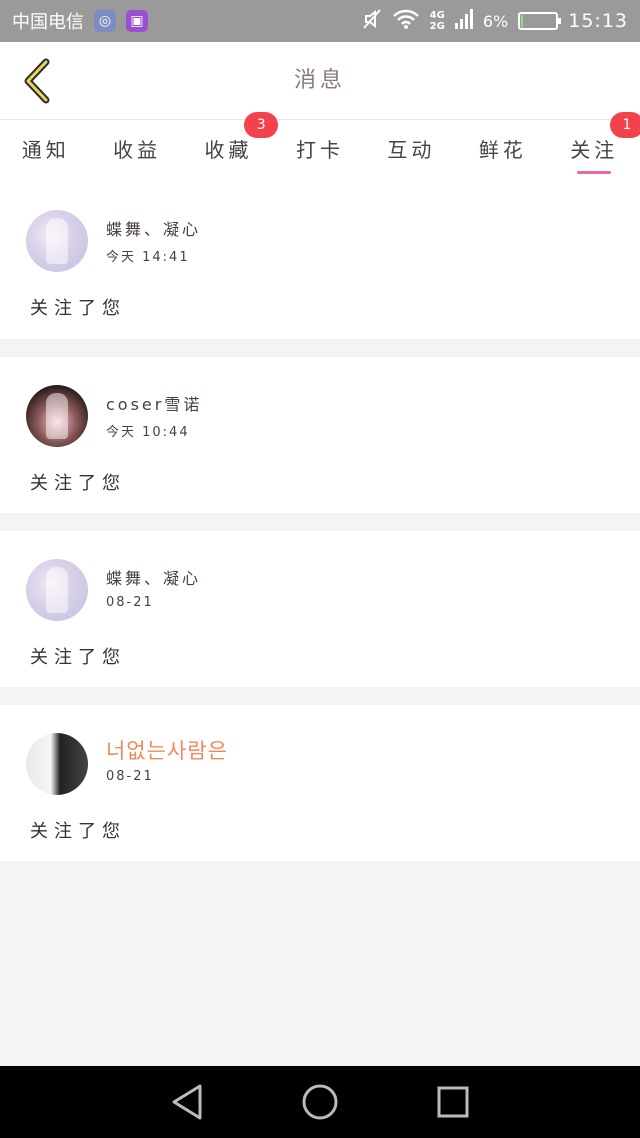  Describe the element at coordinates (320, 260) in the screenshot. I see `list-item: 蝶舞、凝心 今天 14:41 关注了您` at that location.